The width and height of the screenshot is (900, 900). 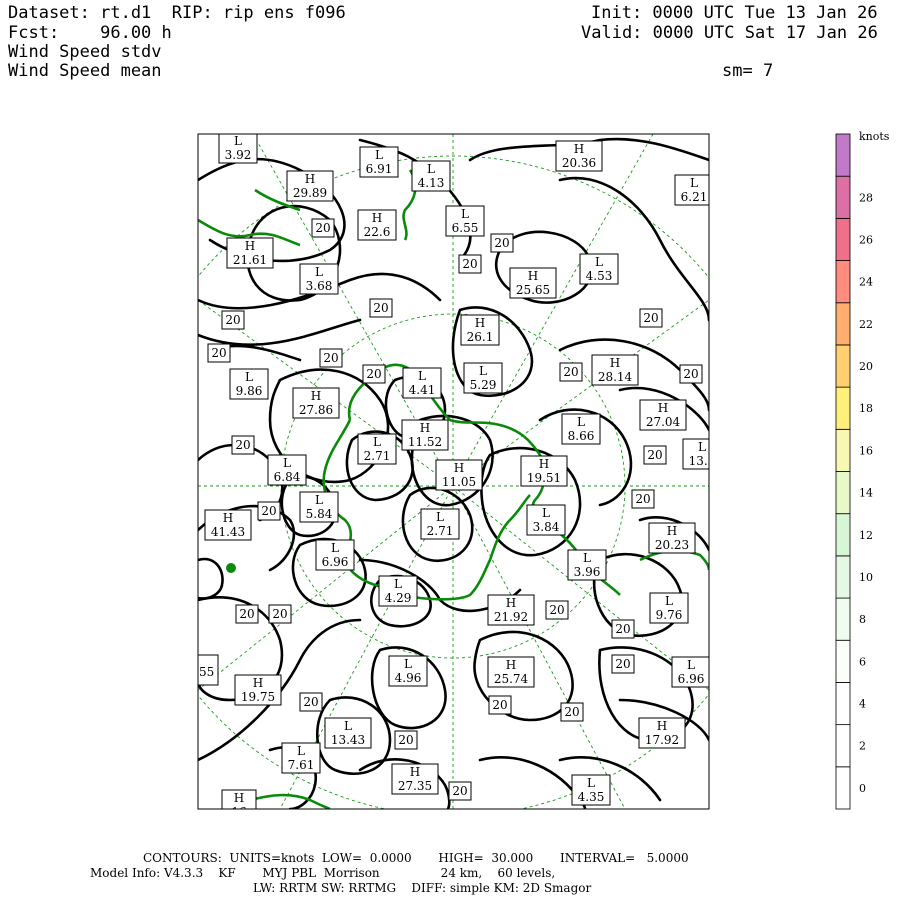 What do you see at coordinates (301, 765) in the screenshot?
I see `svg-text: 7.61` at bounding box center [301, 765].